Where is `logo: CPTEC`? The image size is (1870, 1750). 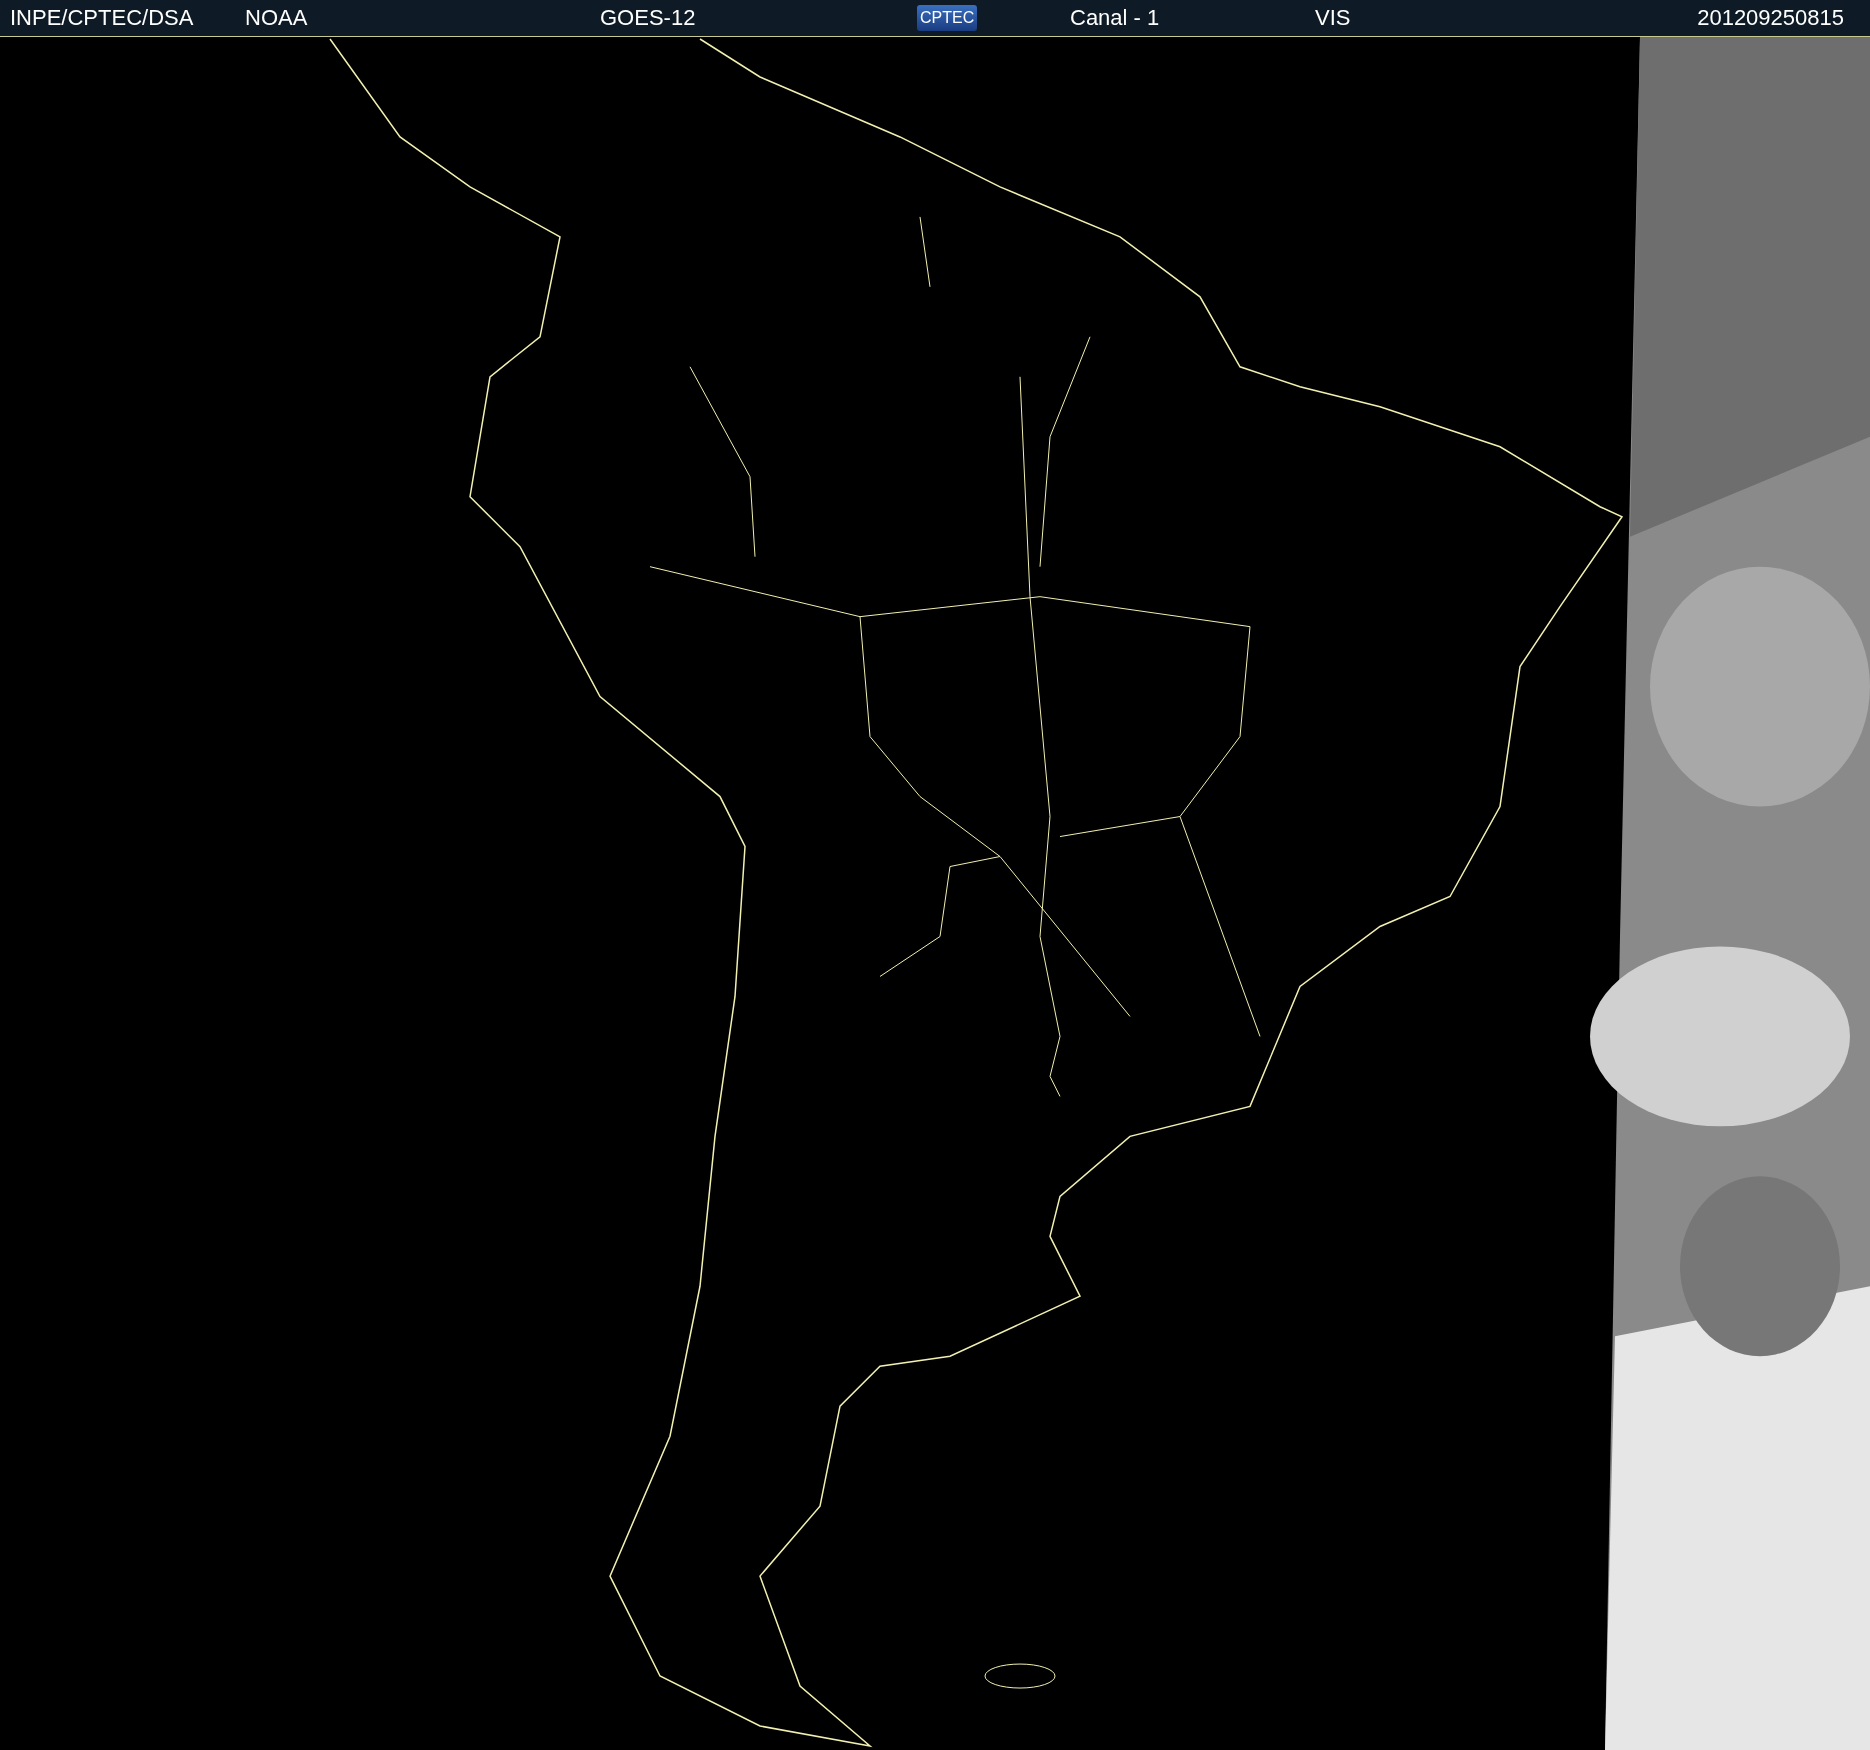 logo: CPTEC is located at coordinates (947, 18).